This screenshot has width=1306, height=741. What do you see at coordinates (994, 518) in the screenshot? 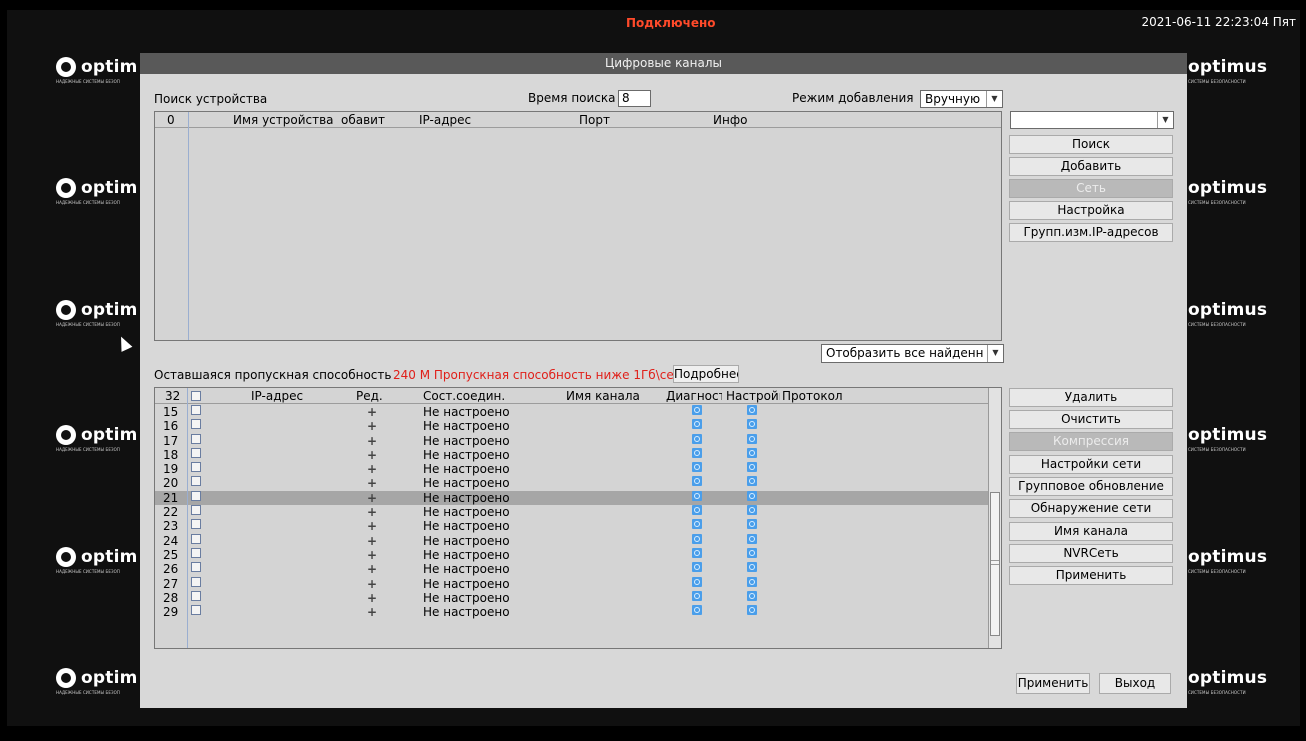
I see `channels-scrollbar` at bounding box center [994, 518].